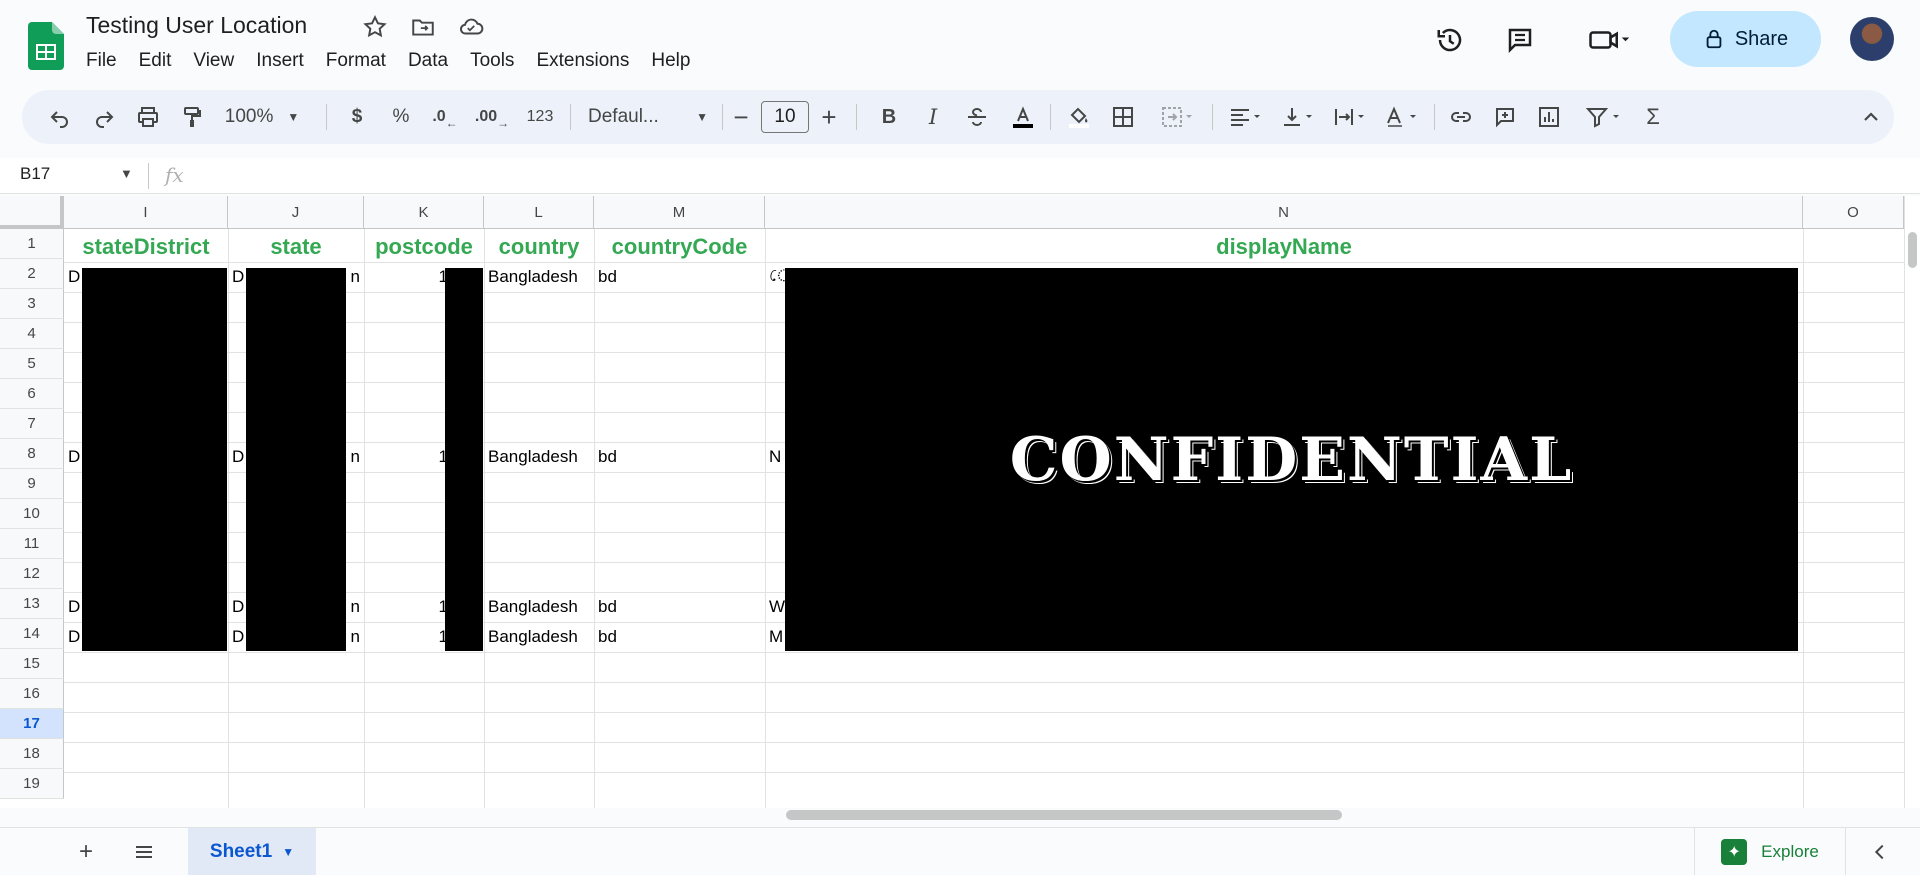 The height and width of the screenshot is (875, 1920). What do you see at coordinates (32, 724) in the screenshot?
I see `row-header-selected: 17` at bounding box center [32, 724].